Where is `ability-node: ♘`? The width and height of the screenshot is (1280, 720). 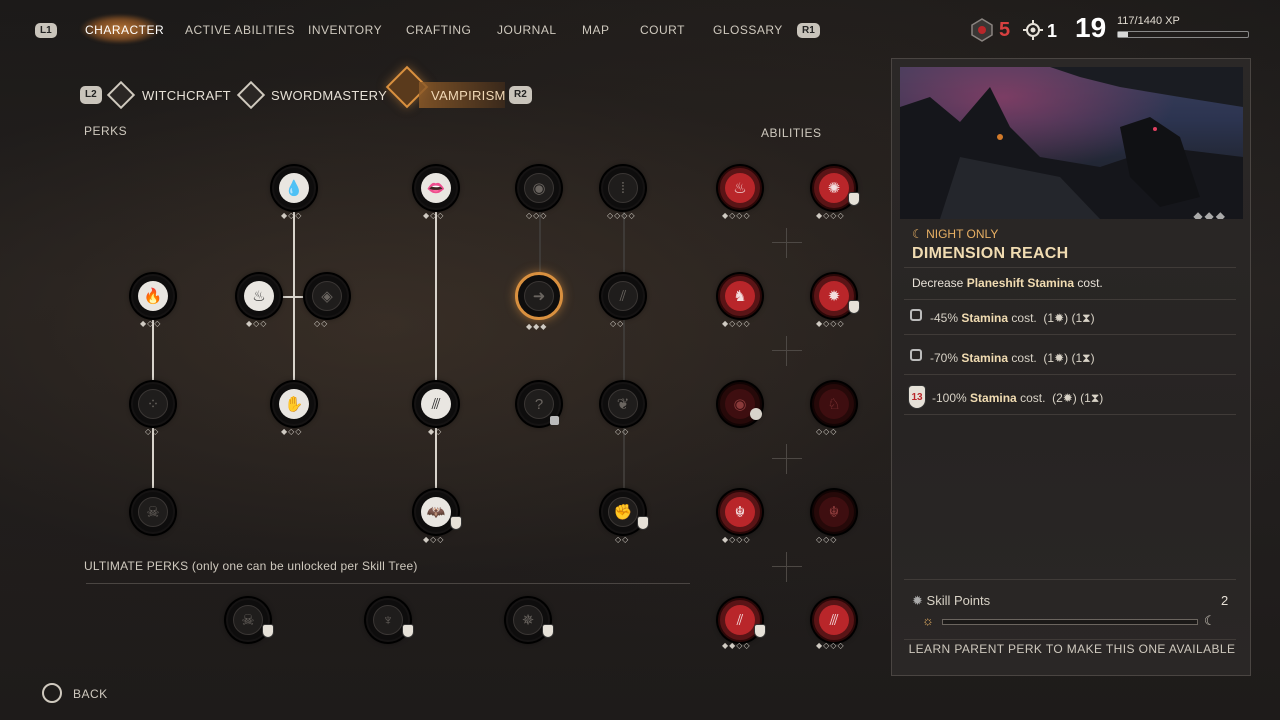
ability-node: ♘ is located at coordinates (834, 404).